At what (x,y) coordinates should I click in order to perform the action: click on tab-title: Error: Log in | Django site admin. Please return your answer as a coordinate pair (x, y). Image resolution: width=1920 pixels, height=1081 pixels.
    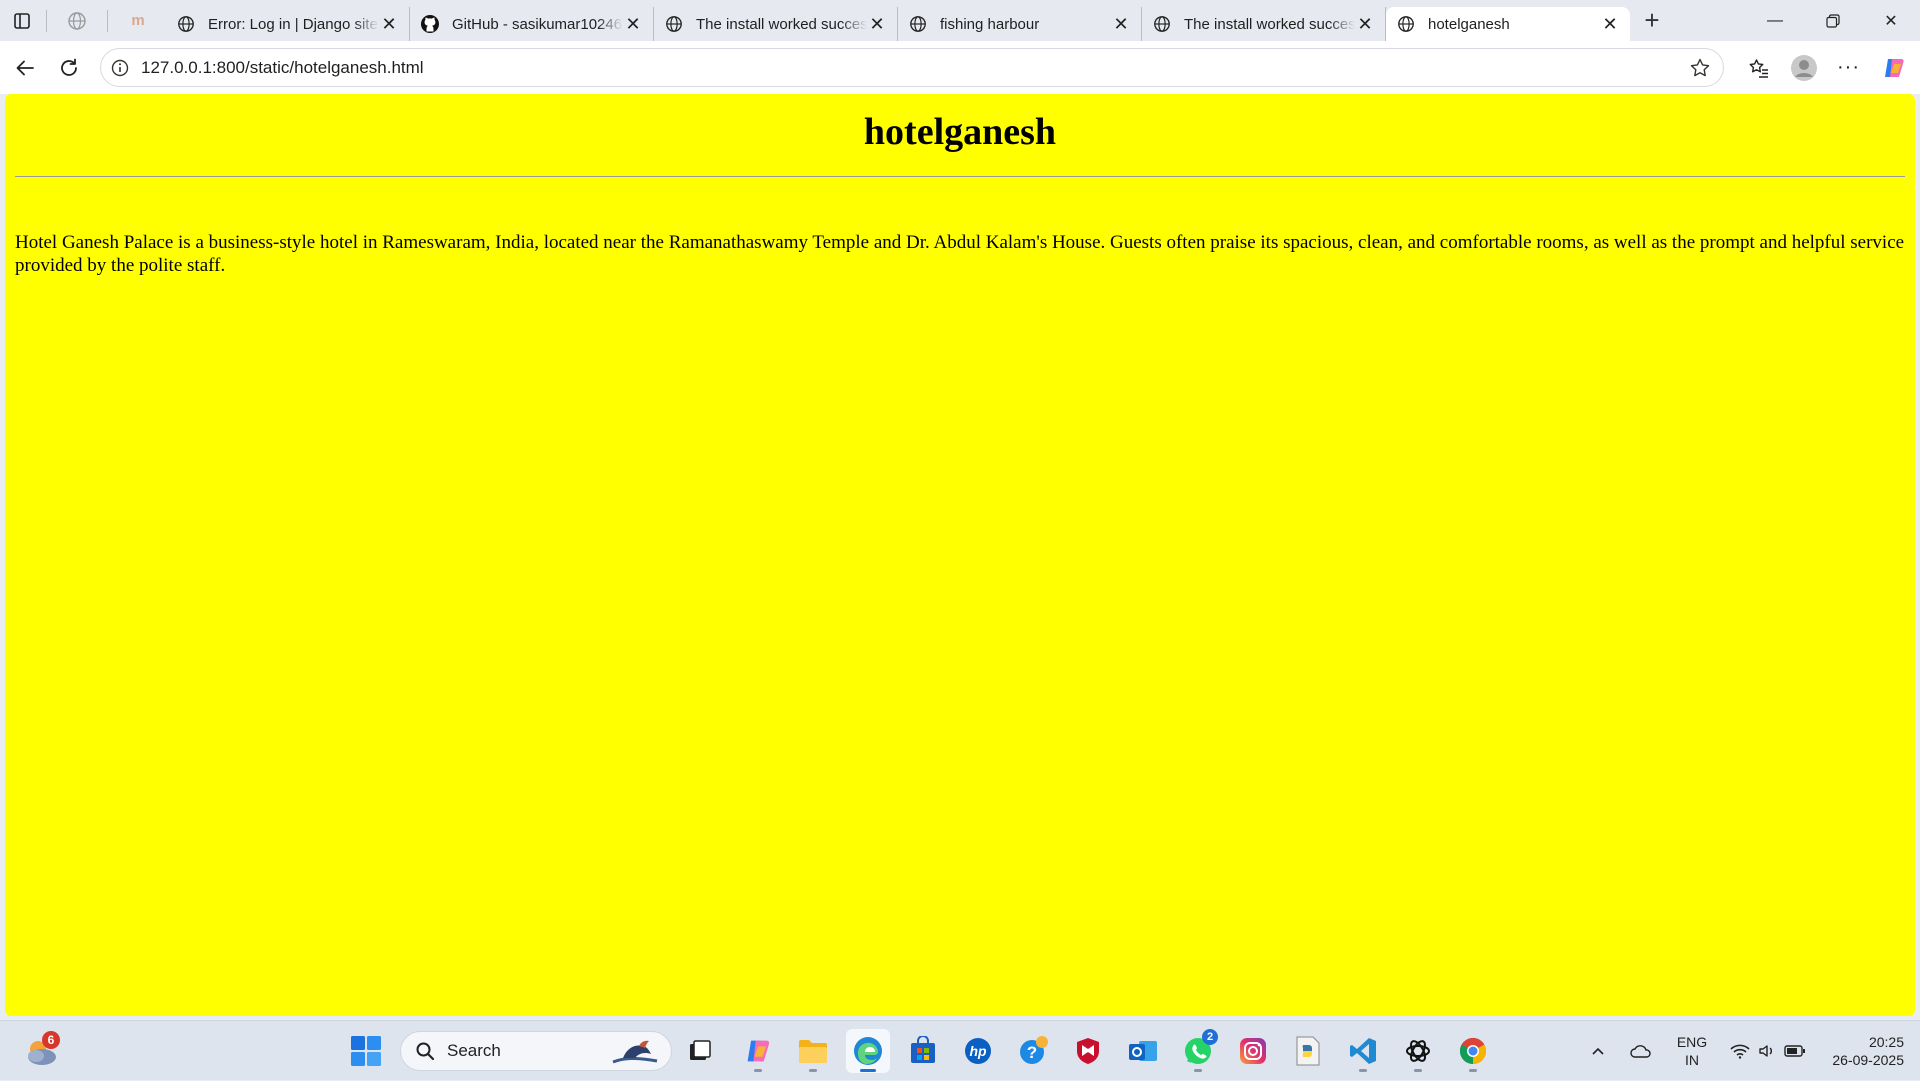
    Looking at the image, I should click on (293, 24).